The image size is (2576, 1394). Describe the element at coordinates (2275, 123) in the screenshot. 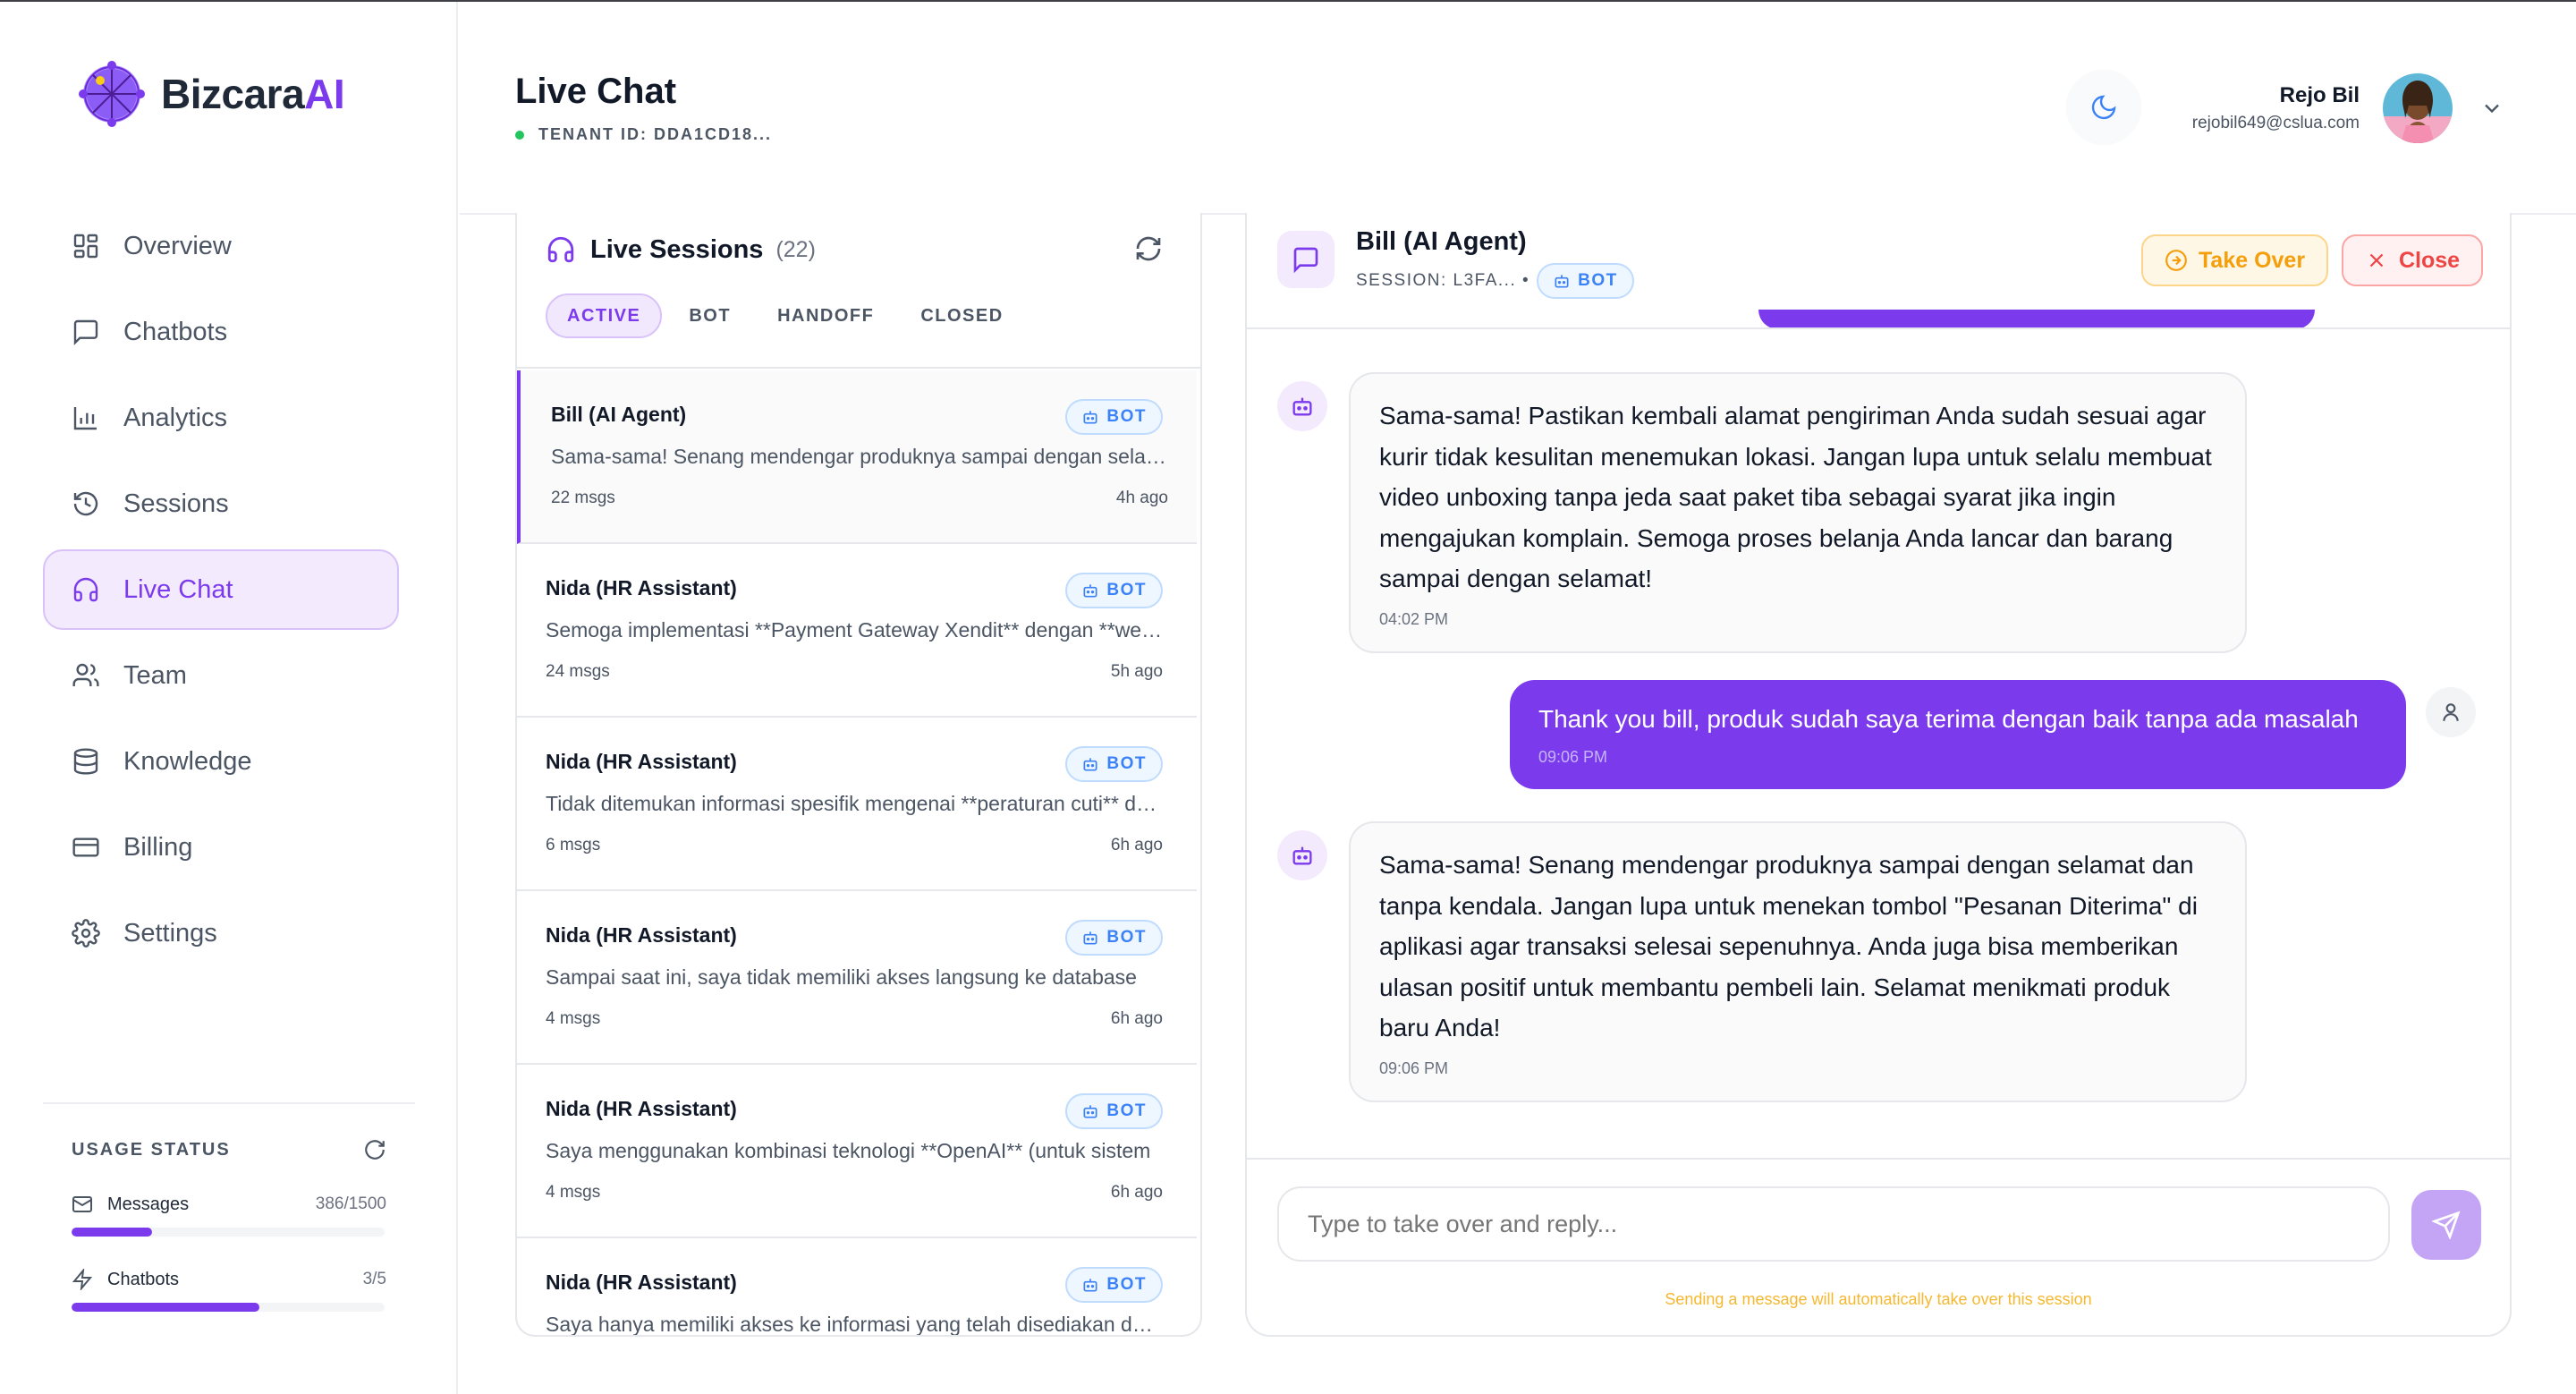

I see `user-email: rejobil649@cslua.com` at that location.